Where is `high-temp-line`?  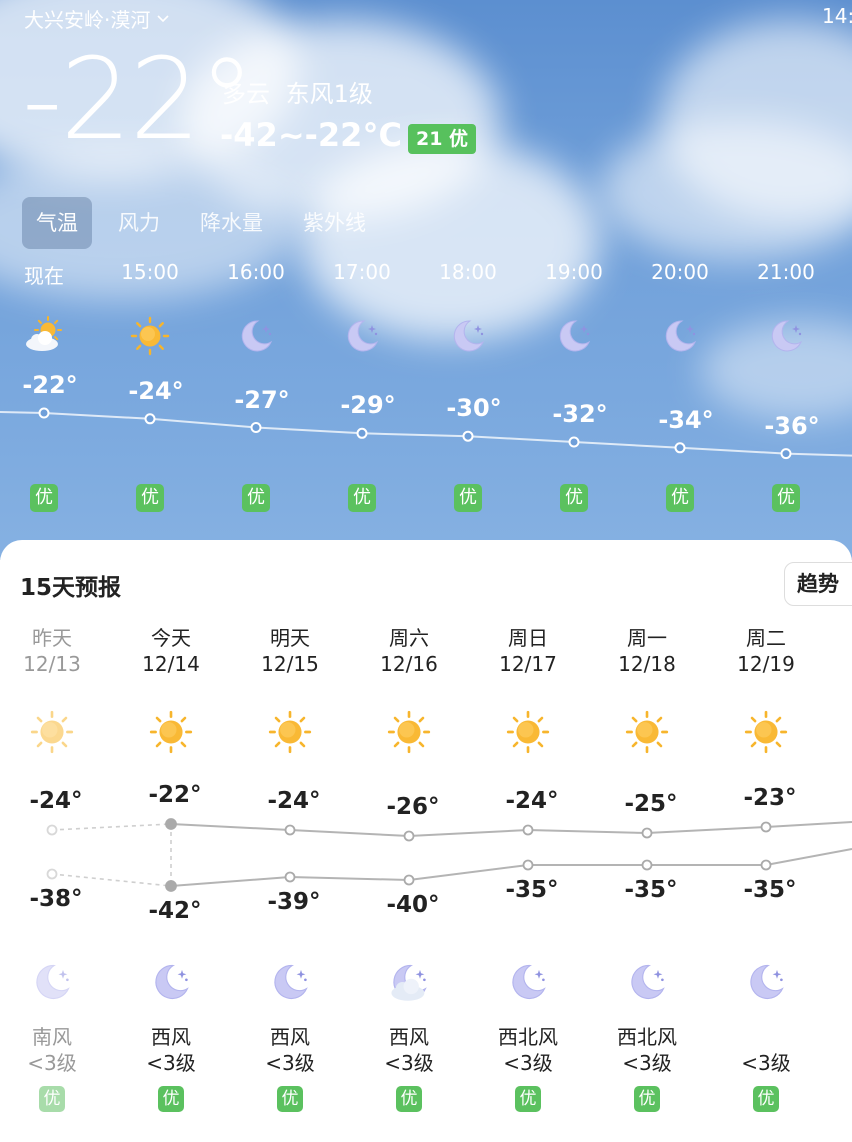
high-temp-line is located at coordinates (511, 829).